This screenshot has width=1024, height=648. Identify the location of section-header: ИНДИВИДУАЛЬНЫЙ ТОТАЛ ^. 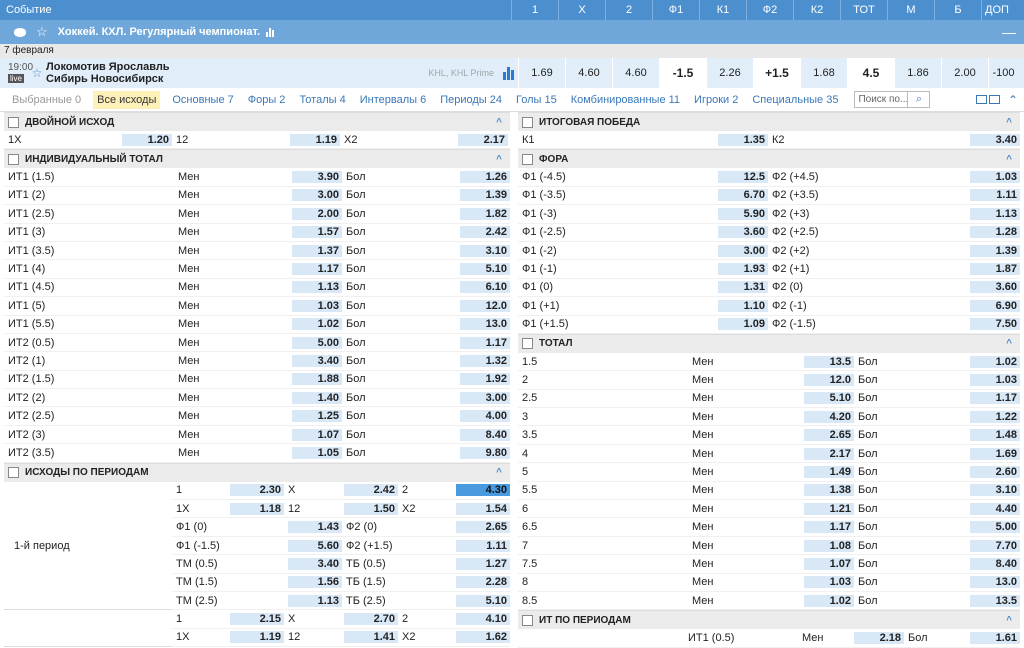
(257, 159).